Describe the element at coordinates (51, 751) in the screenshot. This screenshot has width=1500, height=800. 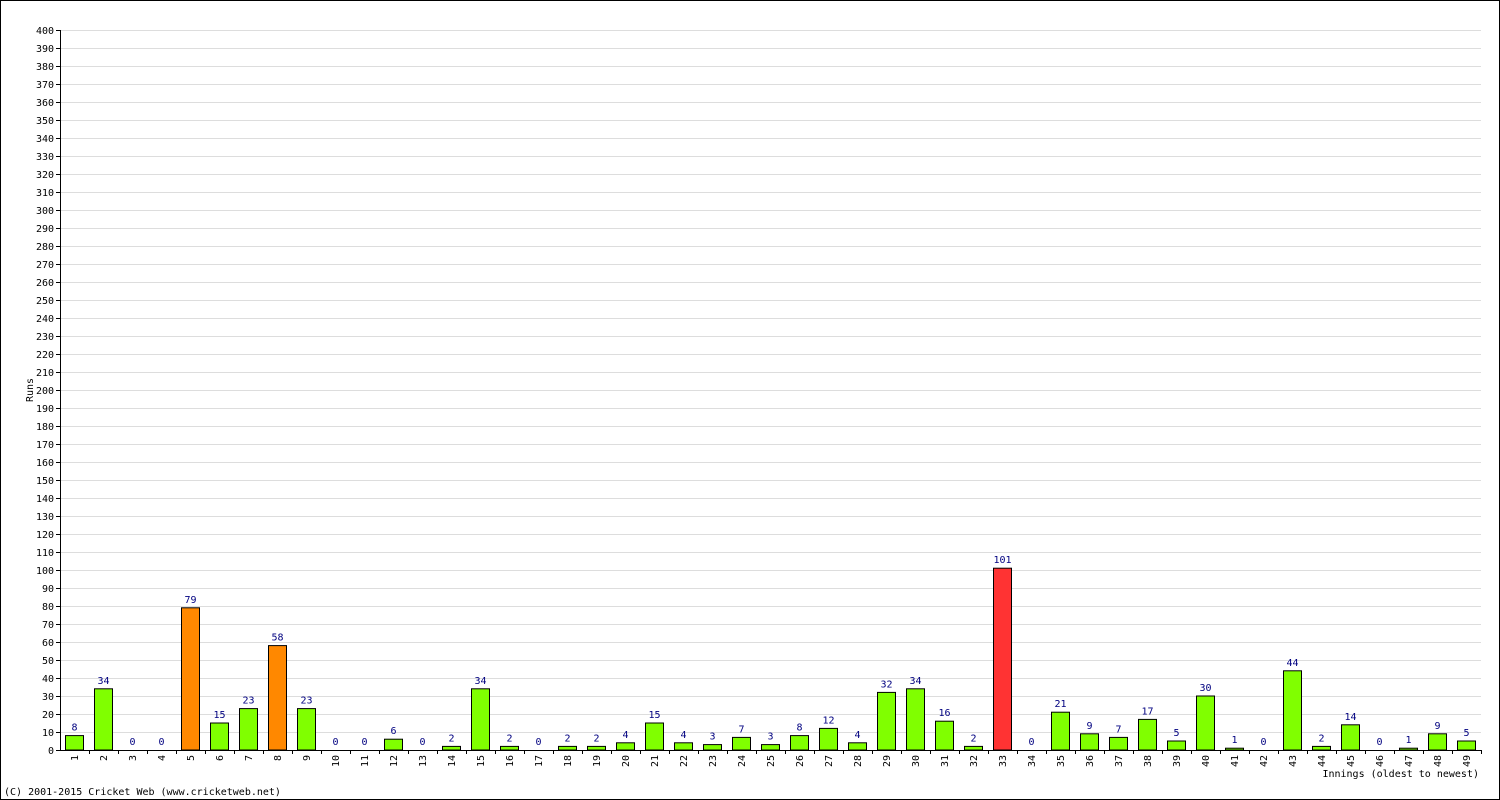
I see `y-tick-label: 0` at that location.